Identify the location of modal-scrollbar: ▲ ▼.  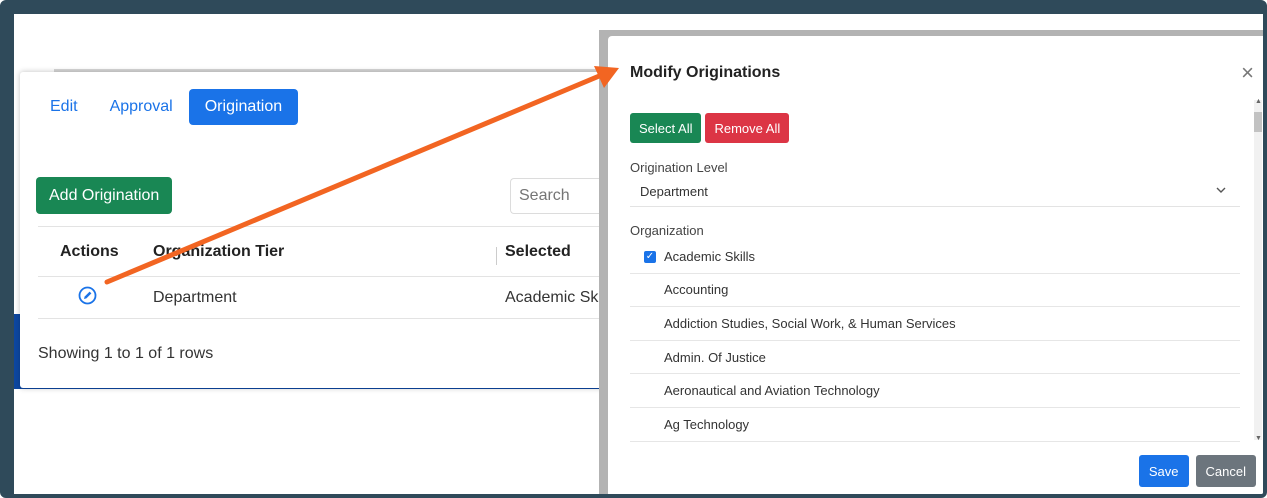
(1258, 270).